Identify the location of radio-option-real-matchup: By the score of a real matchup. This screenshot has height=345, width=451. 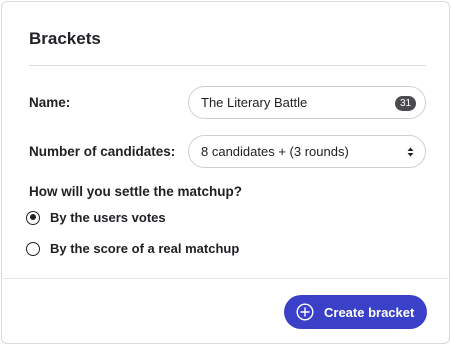
(132, 248).